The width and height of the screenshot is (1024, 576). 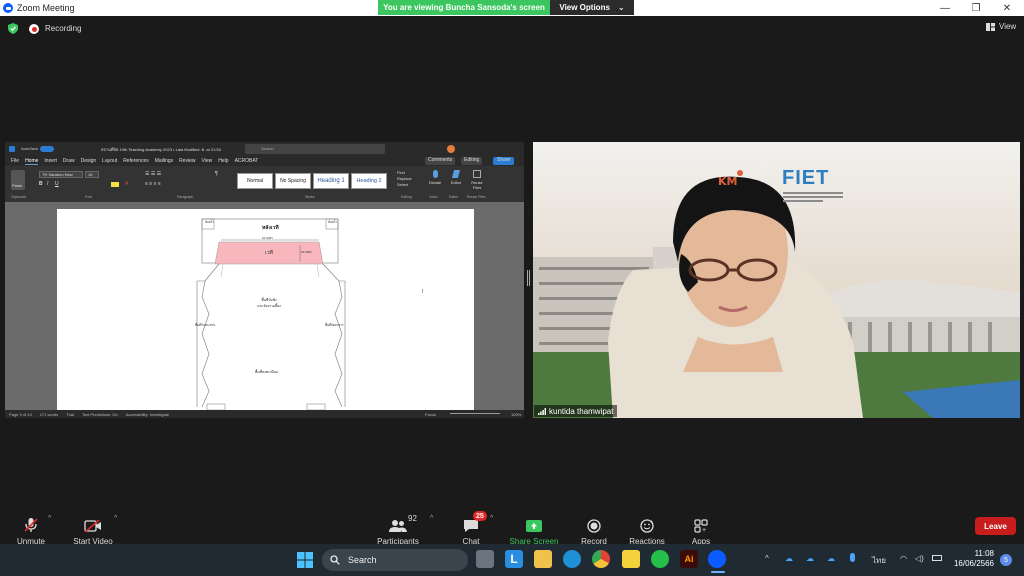 What do you see at coordinates (456, 181) in the screenshot?
I see `editor-button: Editor` at bounding box center [456, 181].